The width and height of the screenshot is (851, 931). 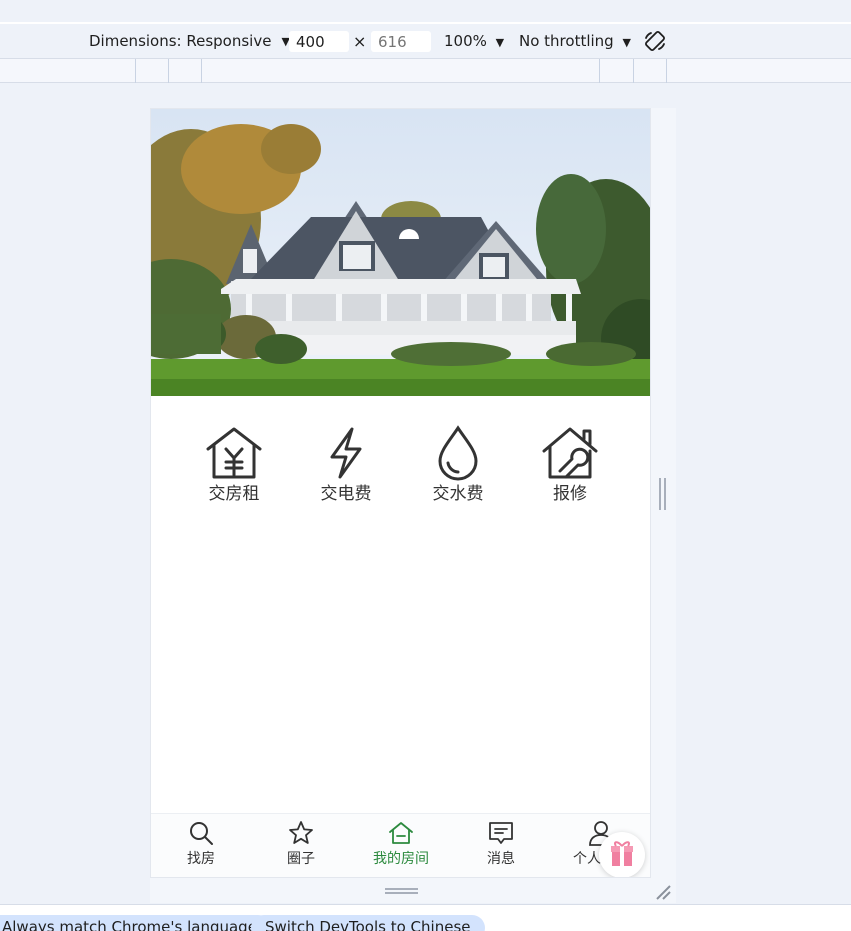 What do you see at coordinates (662, 891) in the screenshot?
I see `corner-resize-handle` at bounding box center [662, 891].